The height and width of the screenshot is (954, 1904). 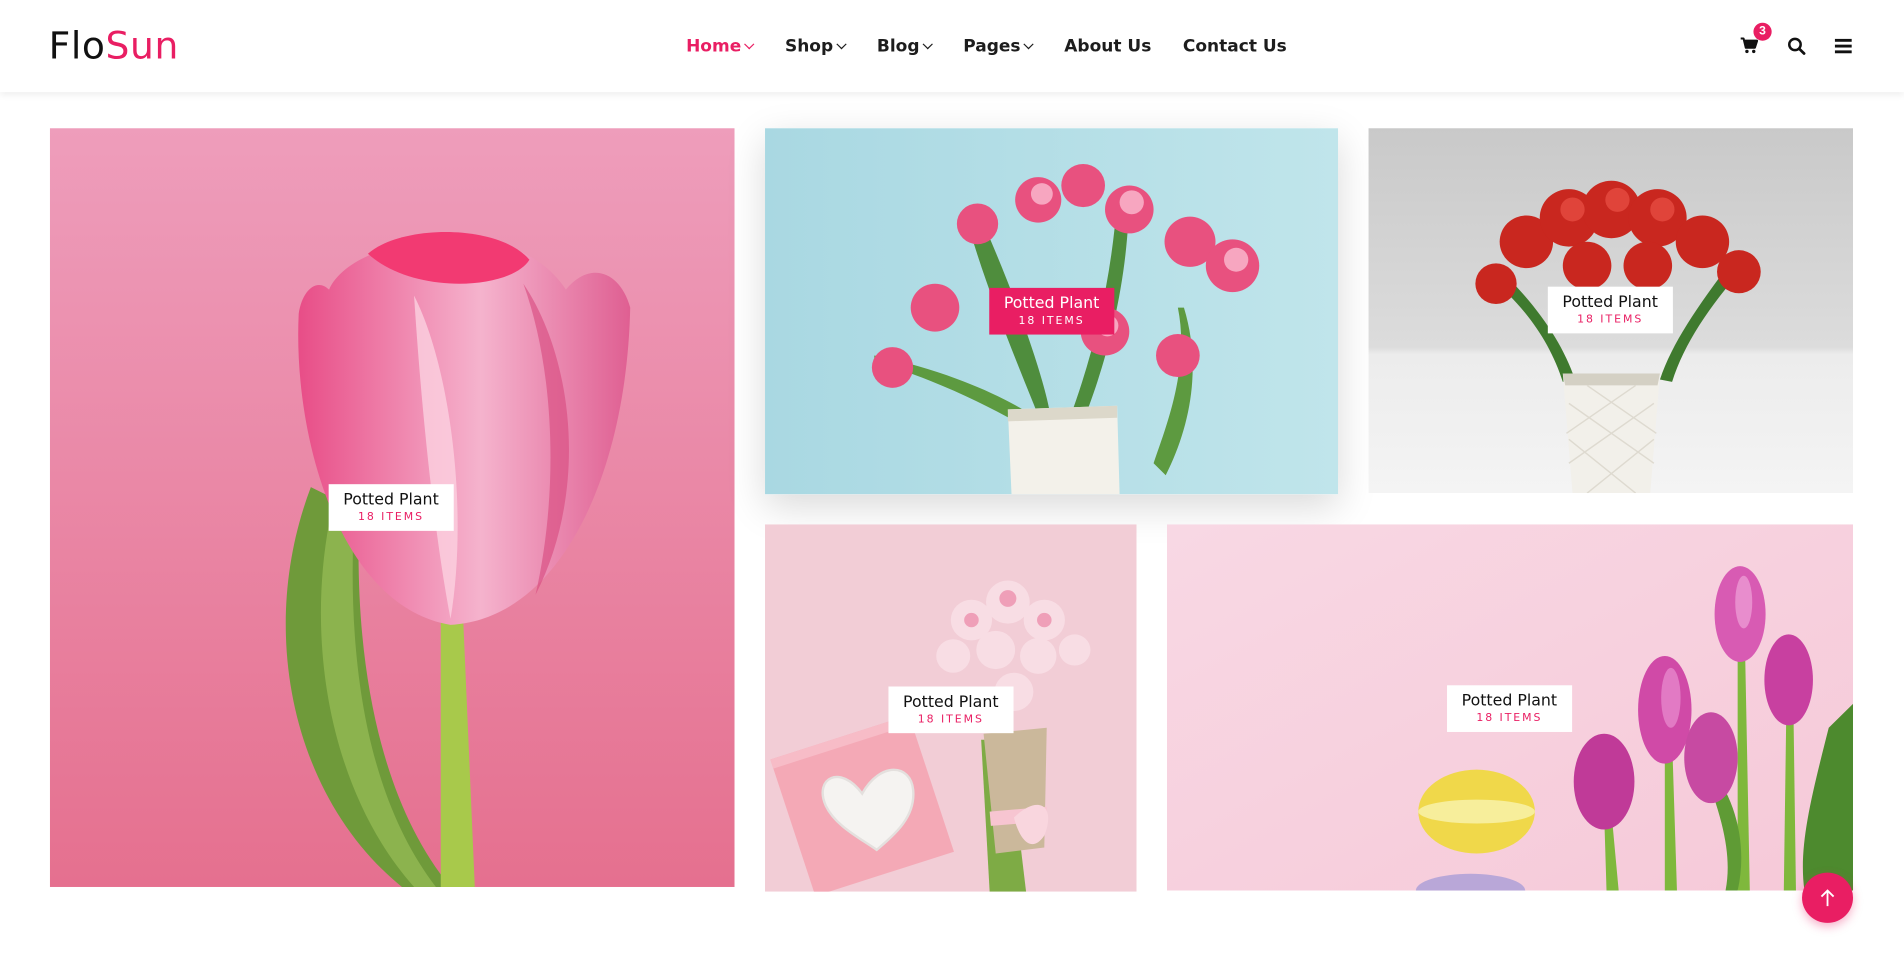 I want to click on nav-item-contact-us: Contact Us, so click(x=1235, y=46).